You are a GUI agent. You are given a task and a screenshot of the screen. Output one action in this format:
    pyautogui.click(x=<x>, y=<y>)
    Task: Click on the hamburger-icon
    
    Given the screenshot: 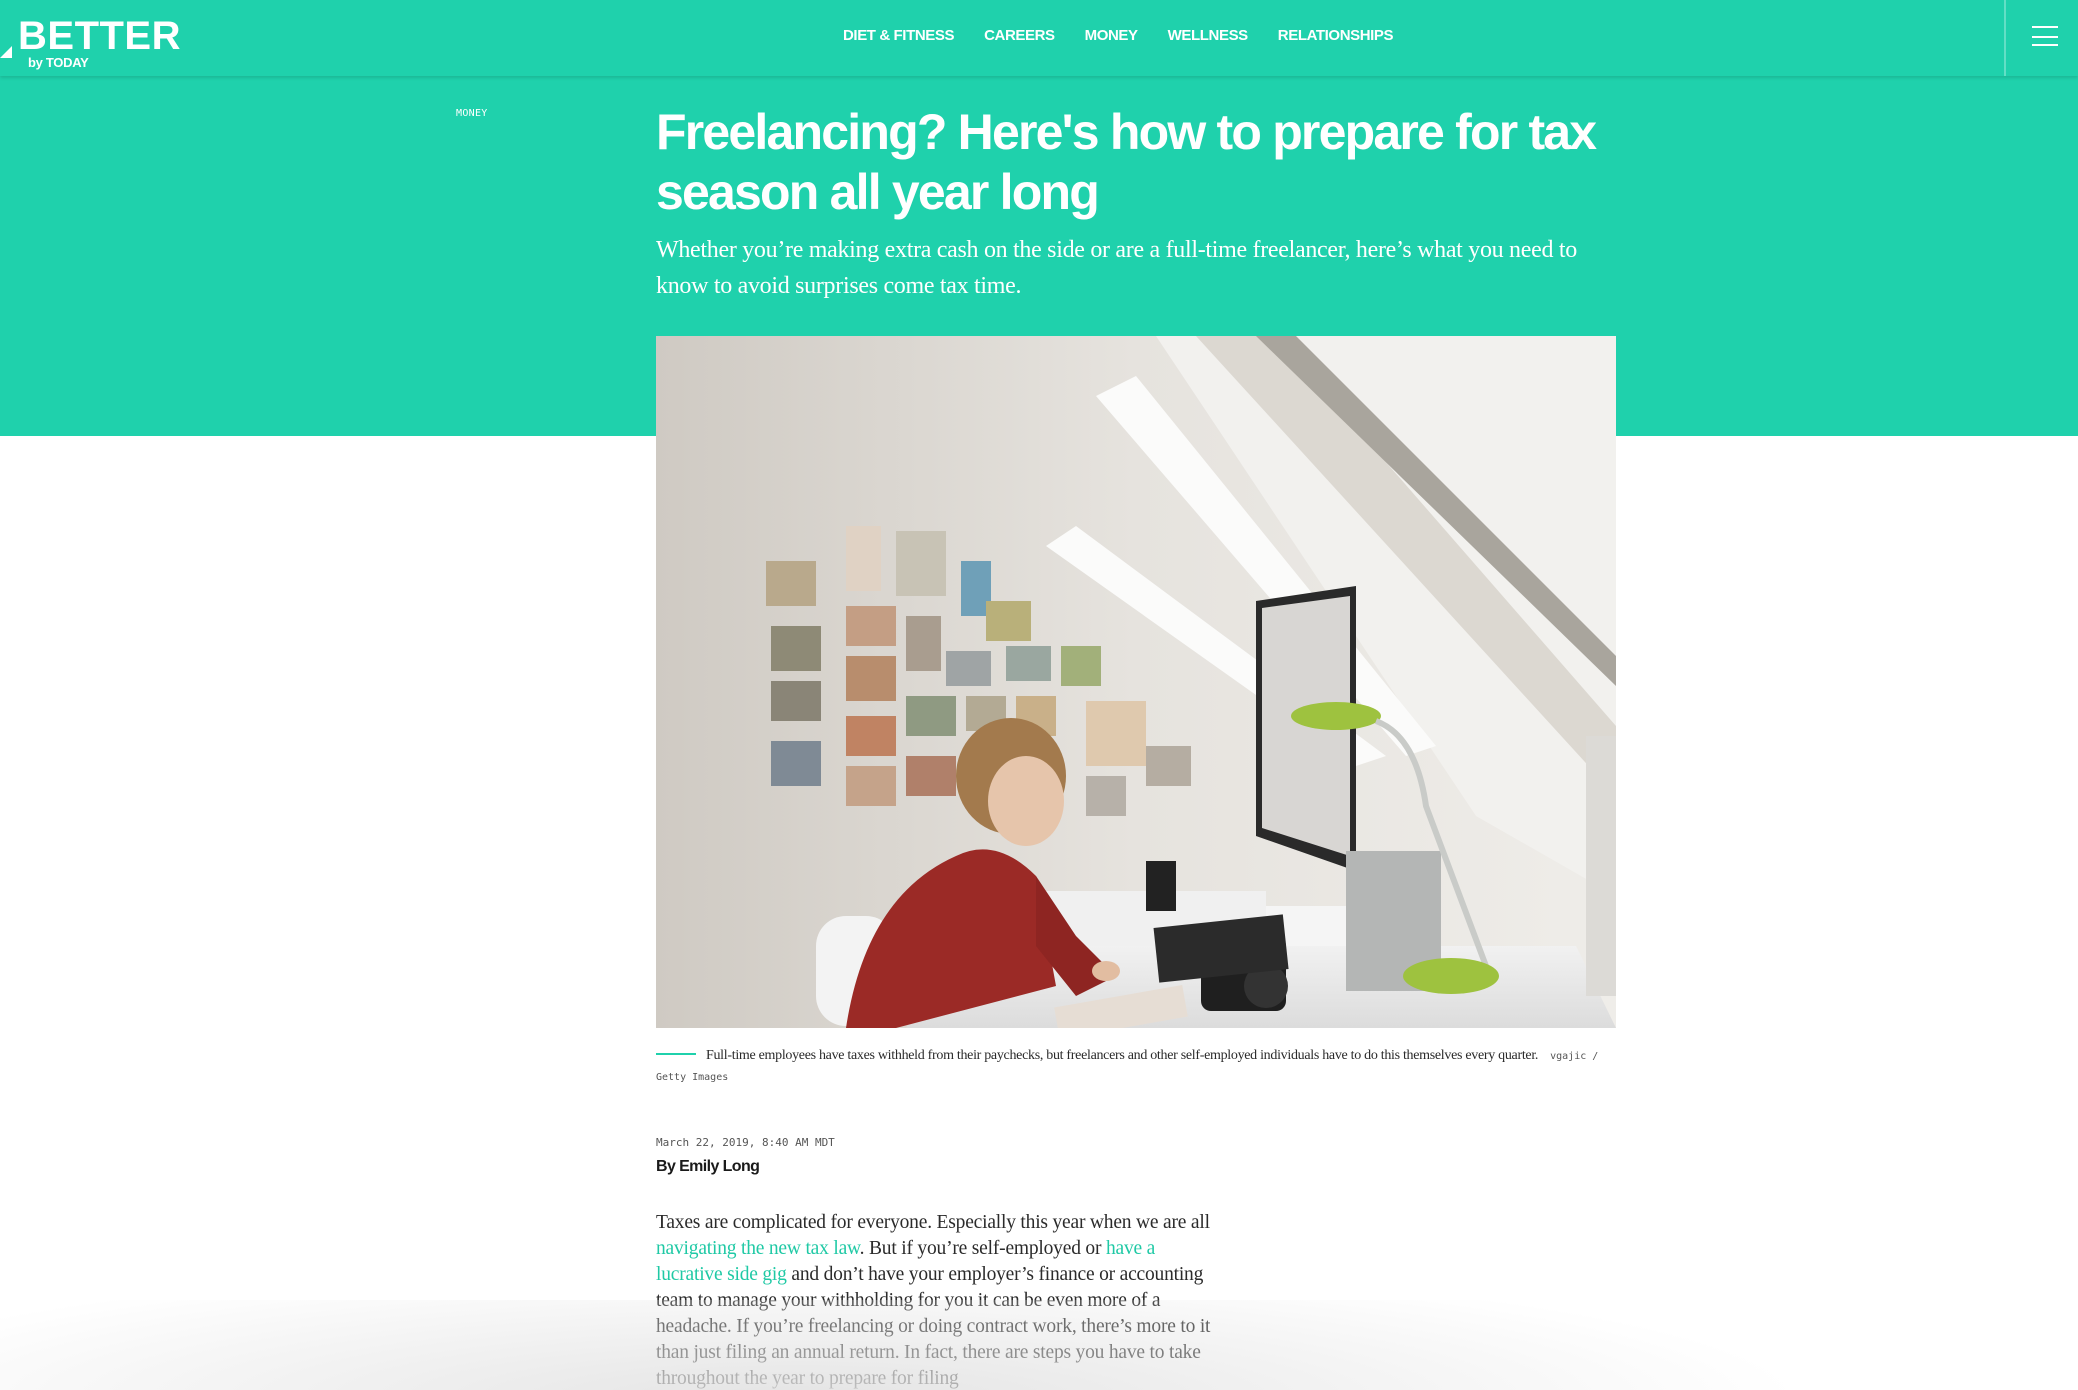 What is the action you would take?
    pyautogui.click(x=2042, y=38)
    